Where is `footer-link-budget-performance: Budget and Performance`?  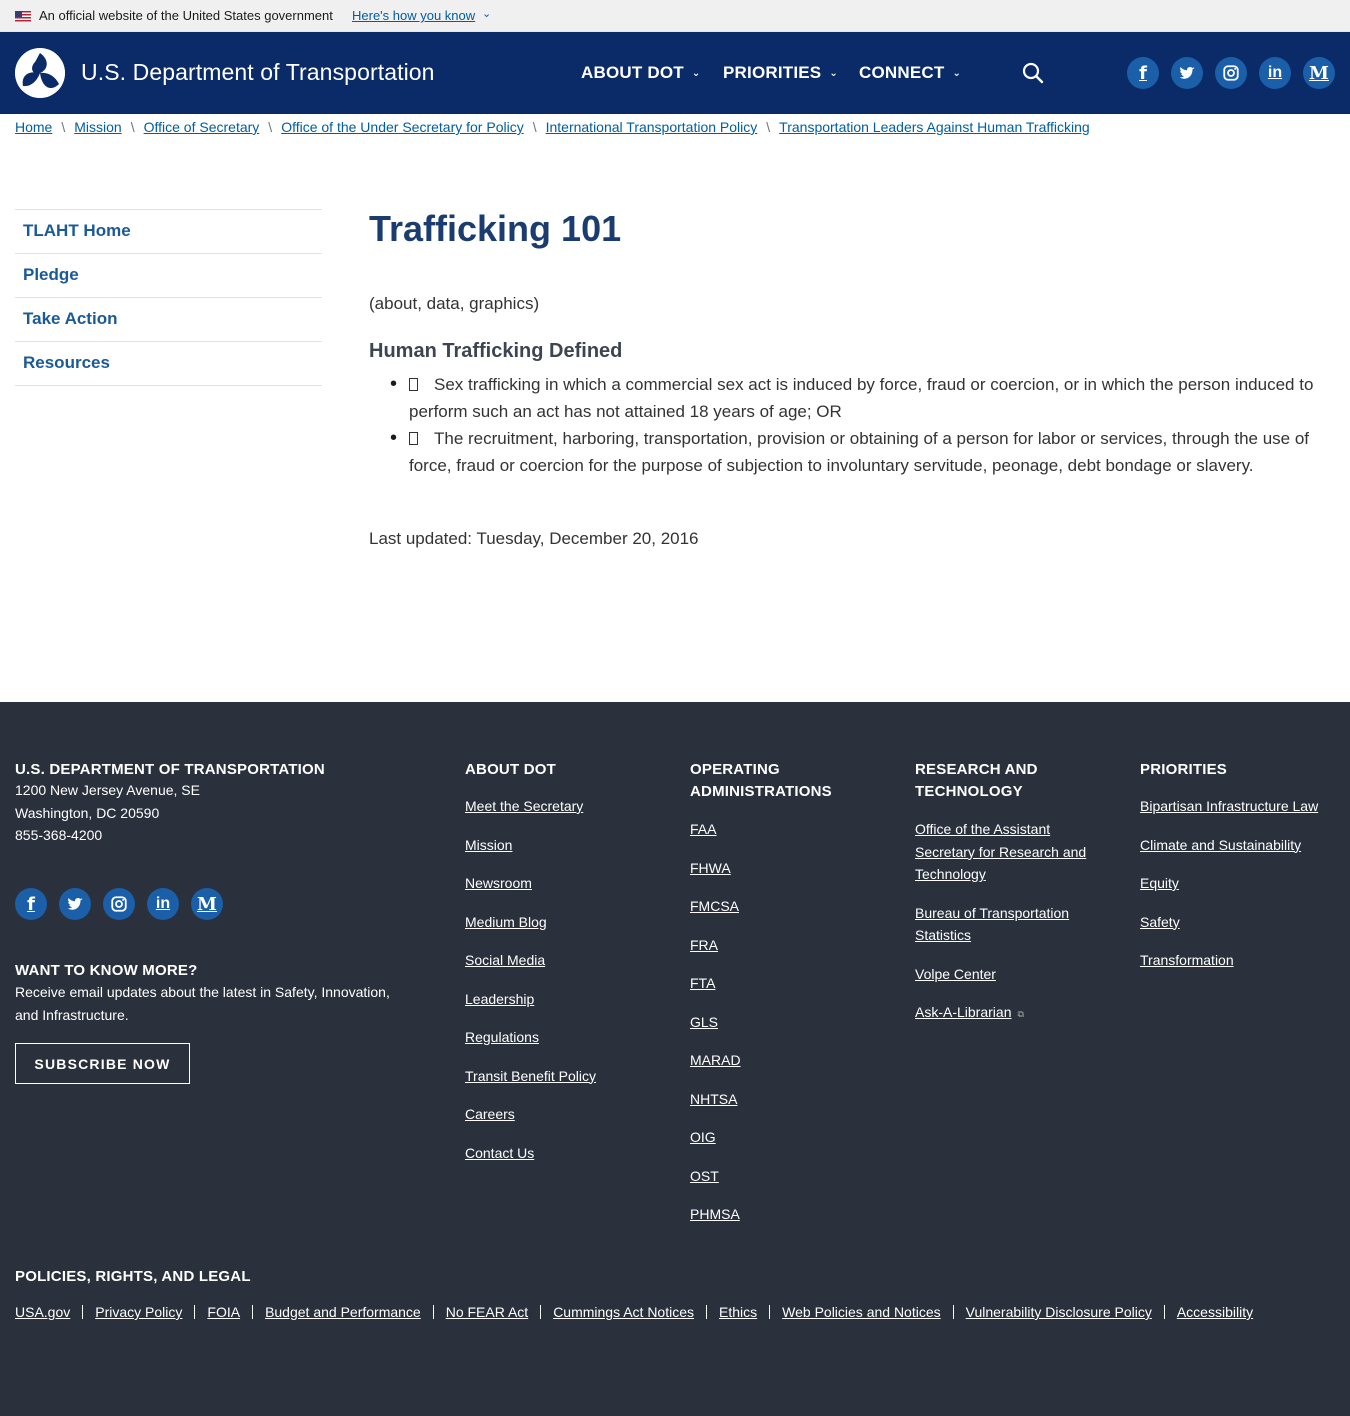 footer-link-budget-performance: Budget and Performance is located at coordinates (343, 1312).